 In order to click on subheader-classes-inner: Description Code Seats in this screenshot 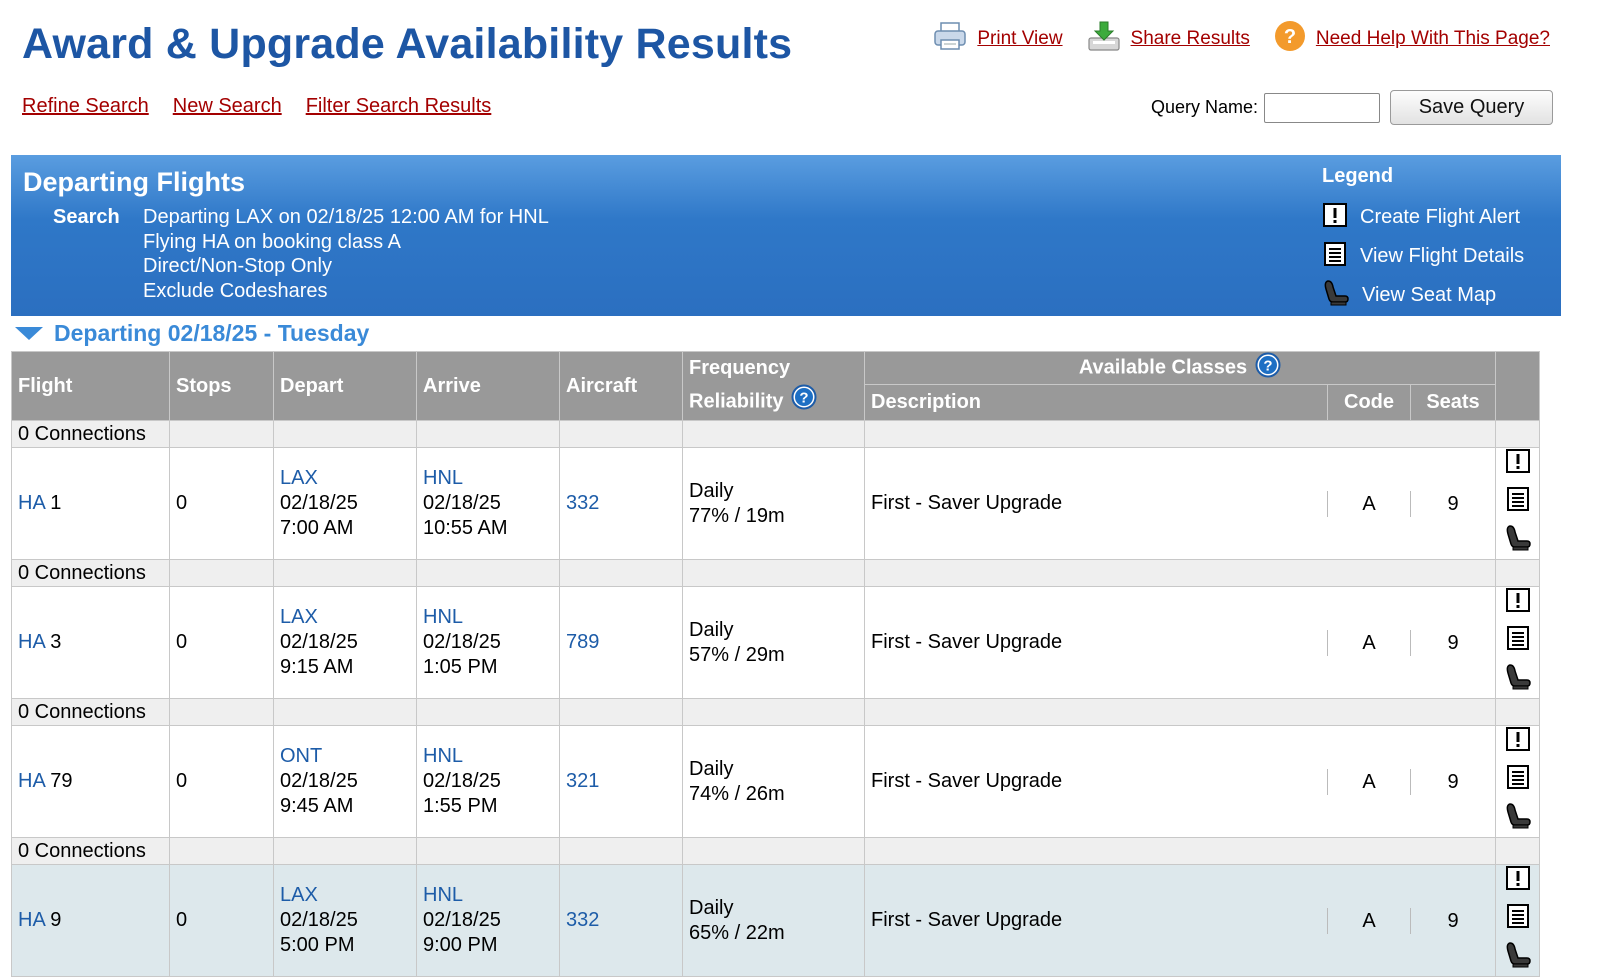, I will do `click(1180, 402)`.